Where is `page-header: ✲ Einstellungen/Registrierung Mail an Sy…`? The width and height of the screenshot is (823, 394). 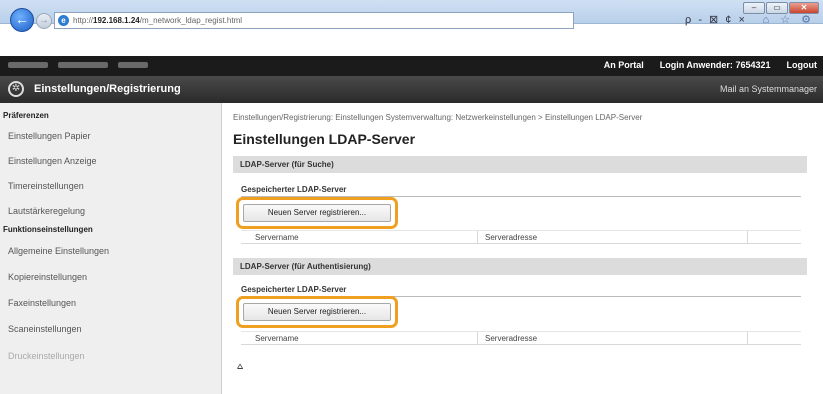 page-header: ✲ Einstellungen/Registrierung Mail an Sy… is located at coordinates (411, 89).